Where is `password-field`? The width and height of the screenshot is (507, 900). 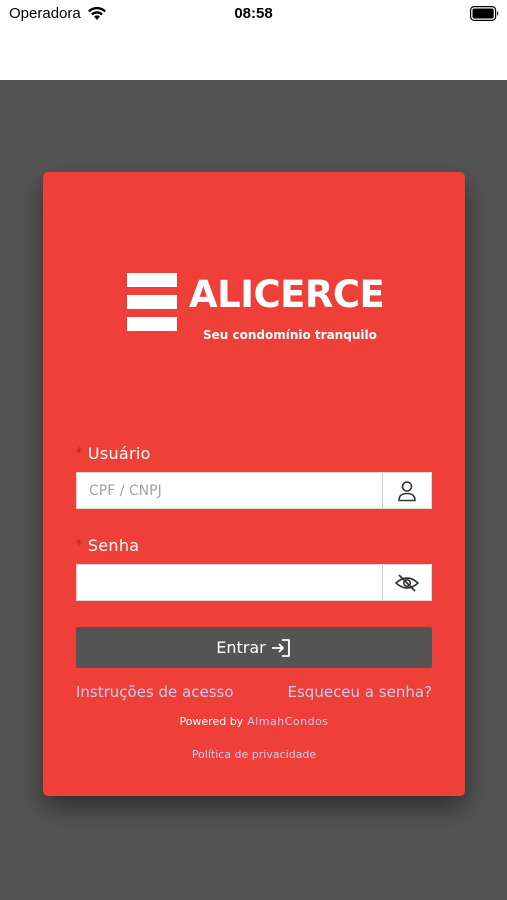 password-field is located at coordinates (254, 582).